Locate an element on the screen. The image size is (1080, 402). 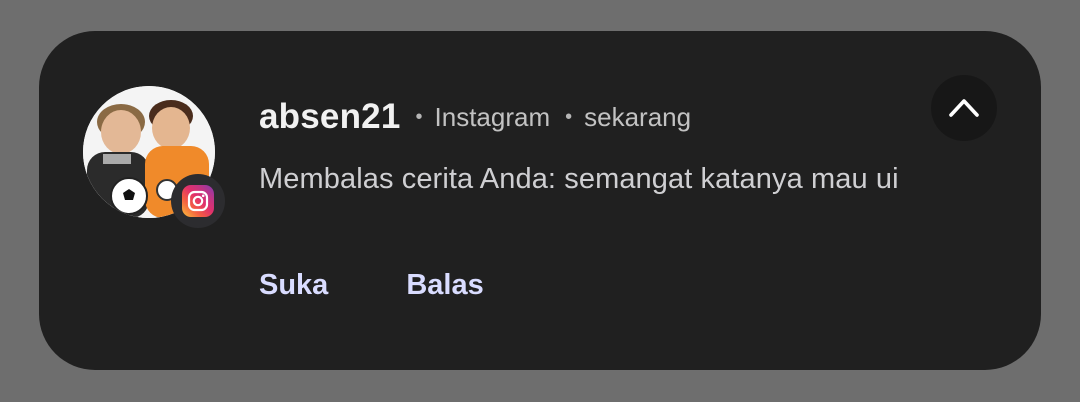
notification-header: absen21 • Instagram • sekarang is located at coordinates (475, 117).